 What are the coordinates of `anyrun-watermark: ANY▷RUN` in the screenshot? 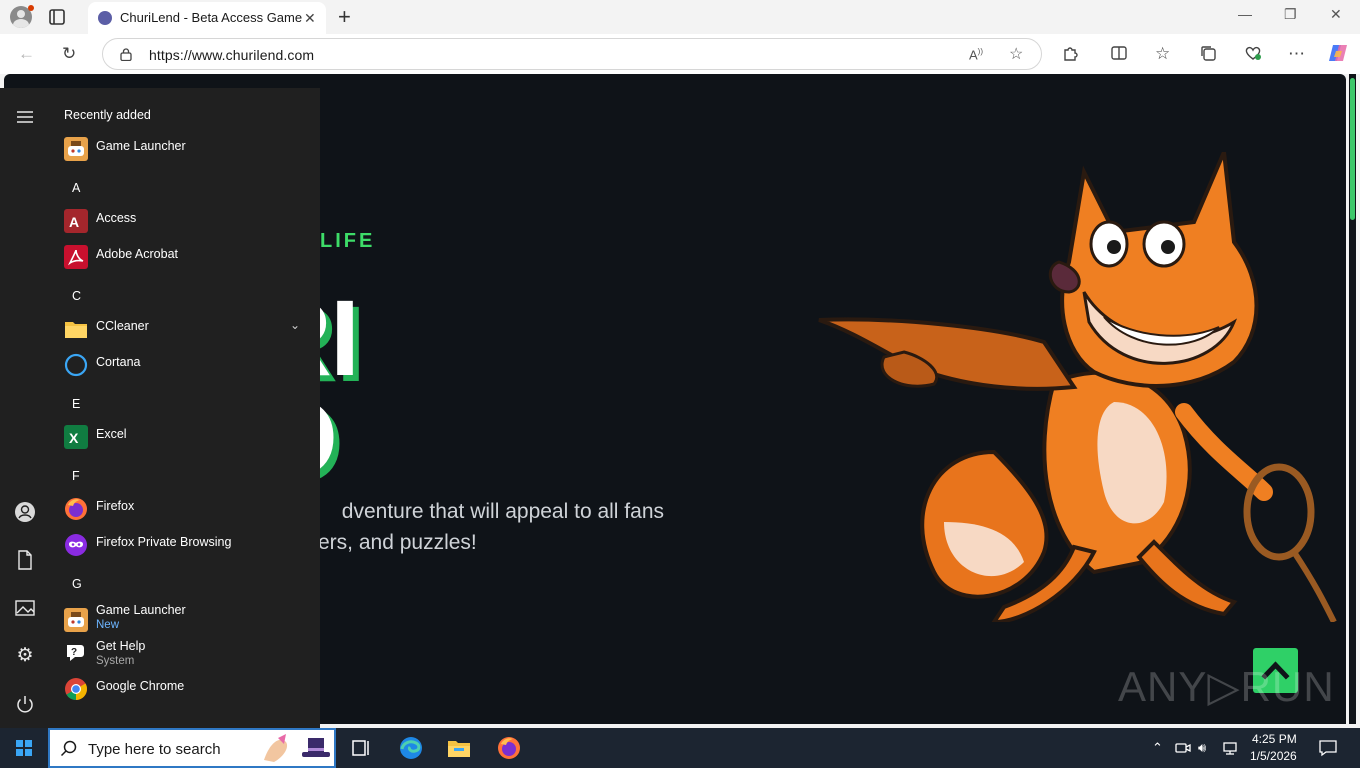 It's located at (1226, 686).